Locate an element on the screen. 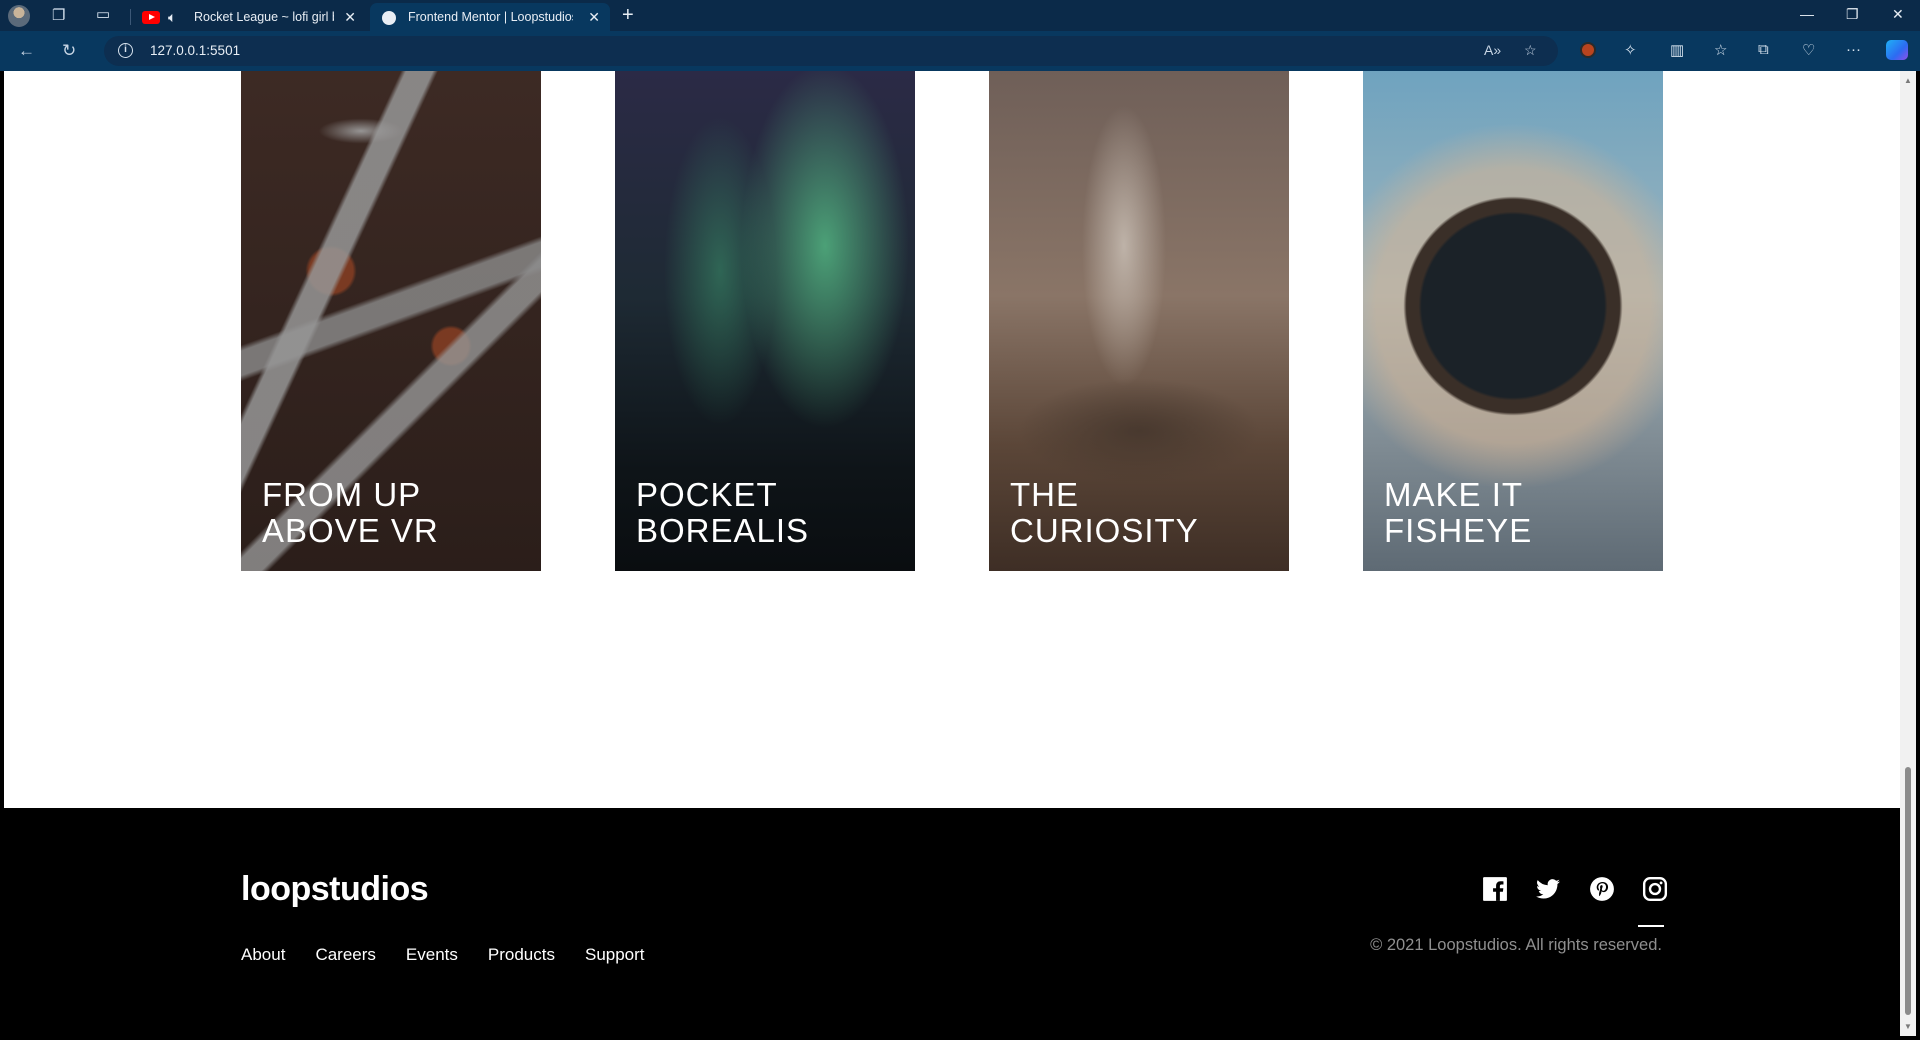  tab-frontend-mentor: Frontend Mentor | Loopstudios l ✕ is located at coordinates (490, 17).